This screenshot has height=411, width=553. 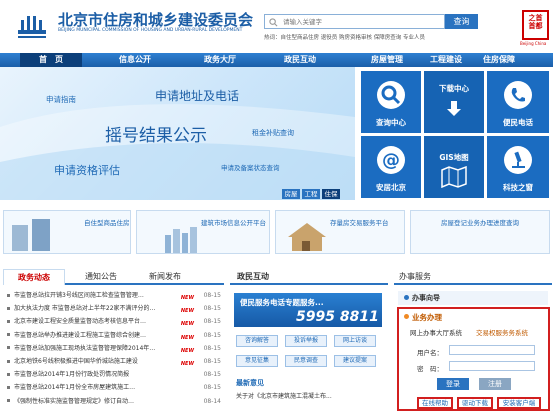 What do you see at coordinates (34, 277) in the screenshot?
I see `tab-gov-news: 政务动态` at bounding box center [34, 277].